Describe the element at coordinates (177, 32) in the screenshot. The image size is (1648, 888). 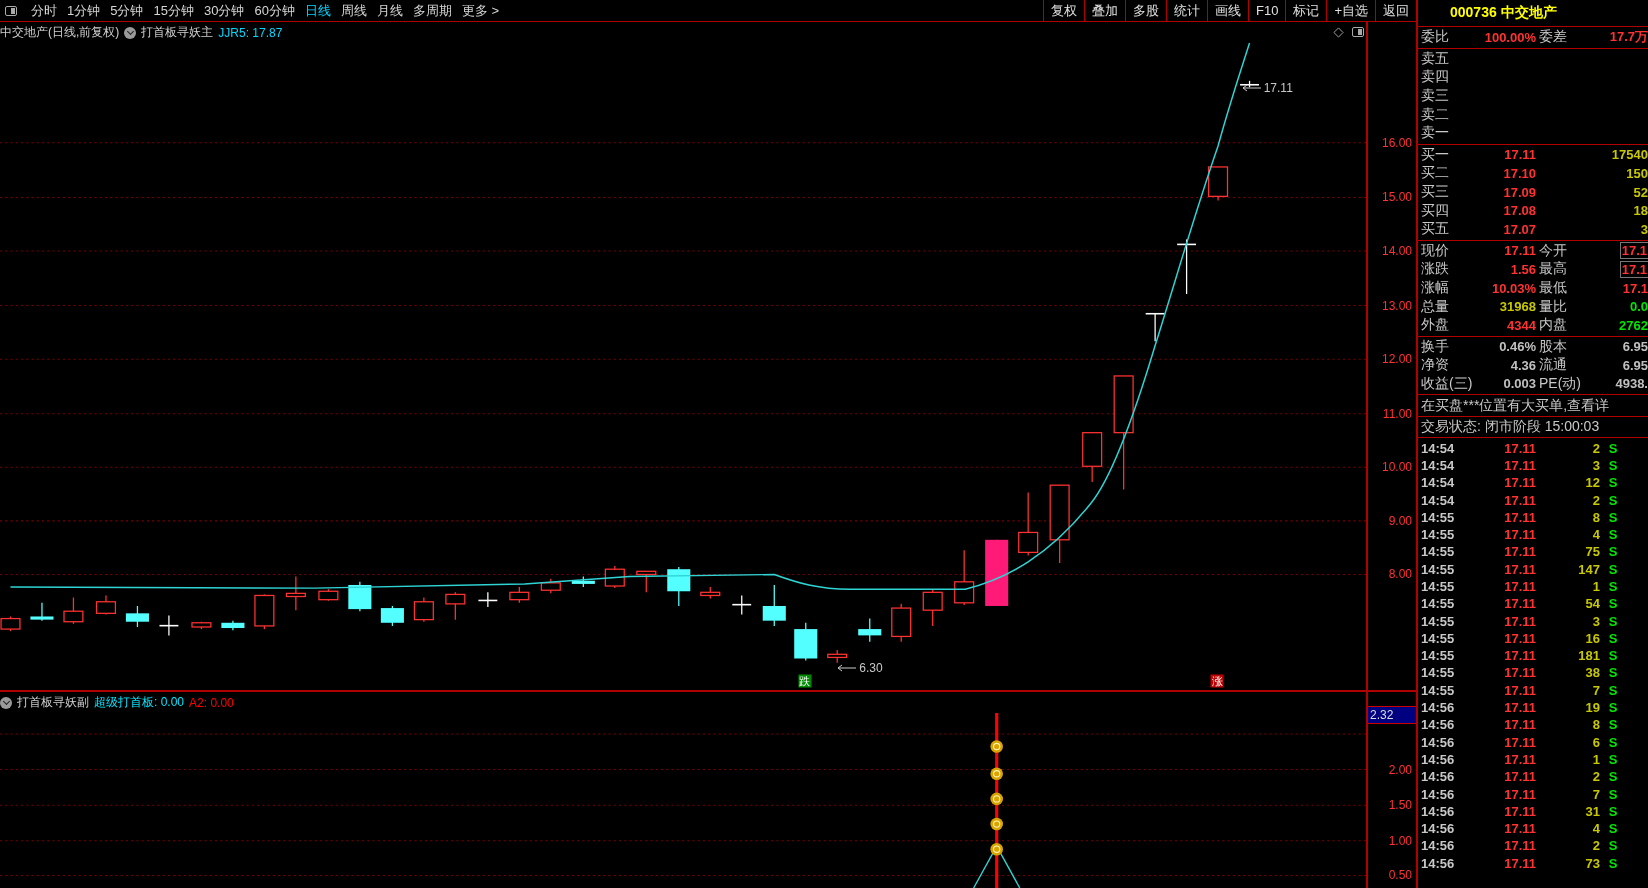
I see `indicator-name: 打首板寻妖主` at that location.